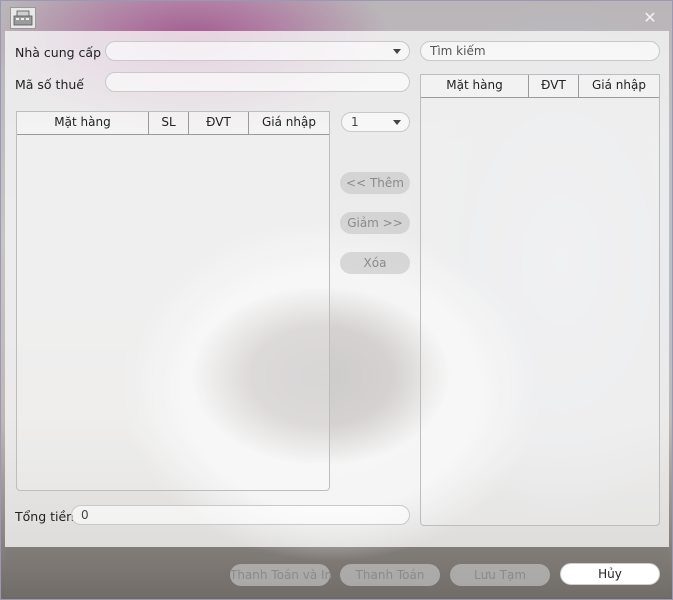  What do you see at coordinates (355, 122) in the screenshot?
I see `quantity-value: 1` at bounding box center [355, 122].